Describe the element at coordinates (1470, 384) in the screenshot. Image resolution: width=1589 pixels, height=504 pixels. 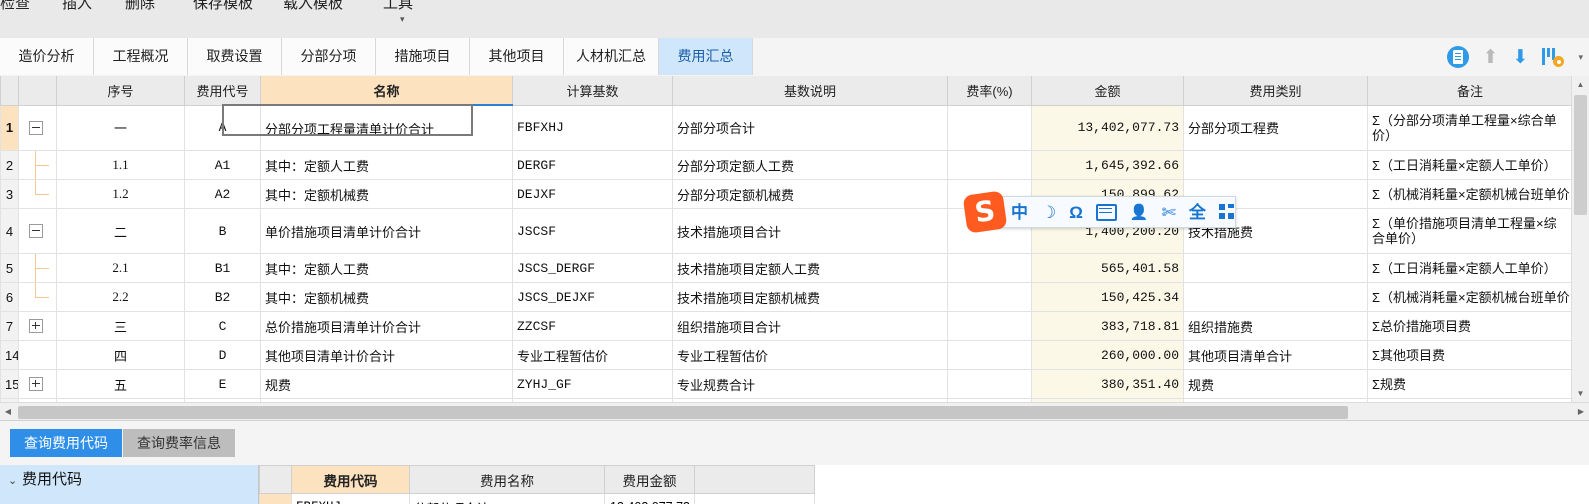
I see `cell-remark: Σ规费` at that location.